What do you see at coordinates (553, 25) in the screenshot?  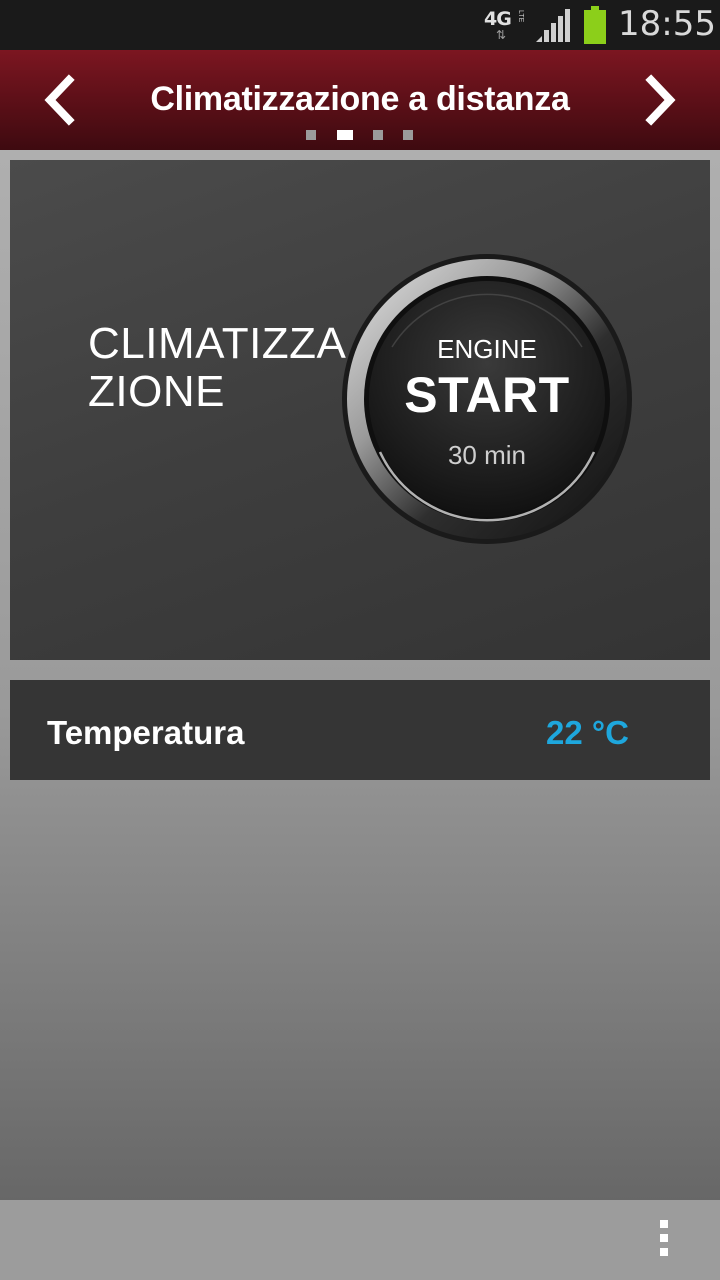 I see `signal-bars-icon` at bounding box center [553, 25].